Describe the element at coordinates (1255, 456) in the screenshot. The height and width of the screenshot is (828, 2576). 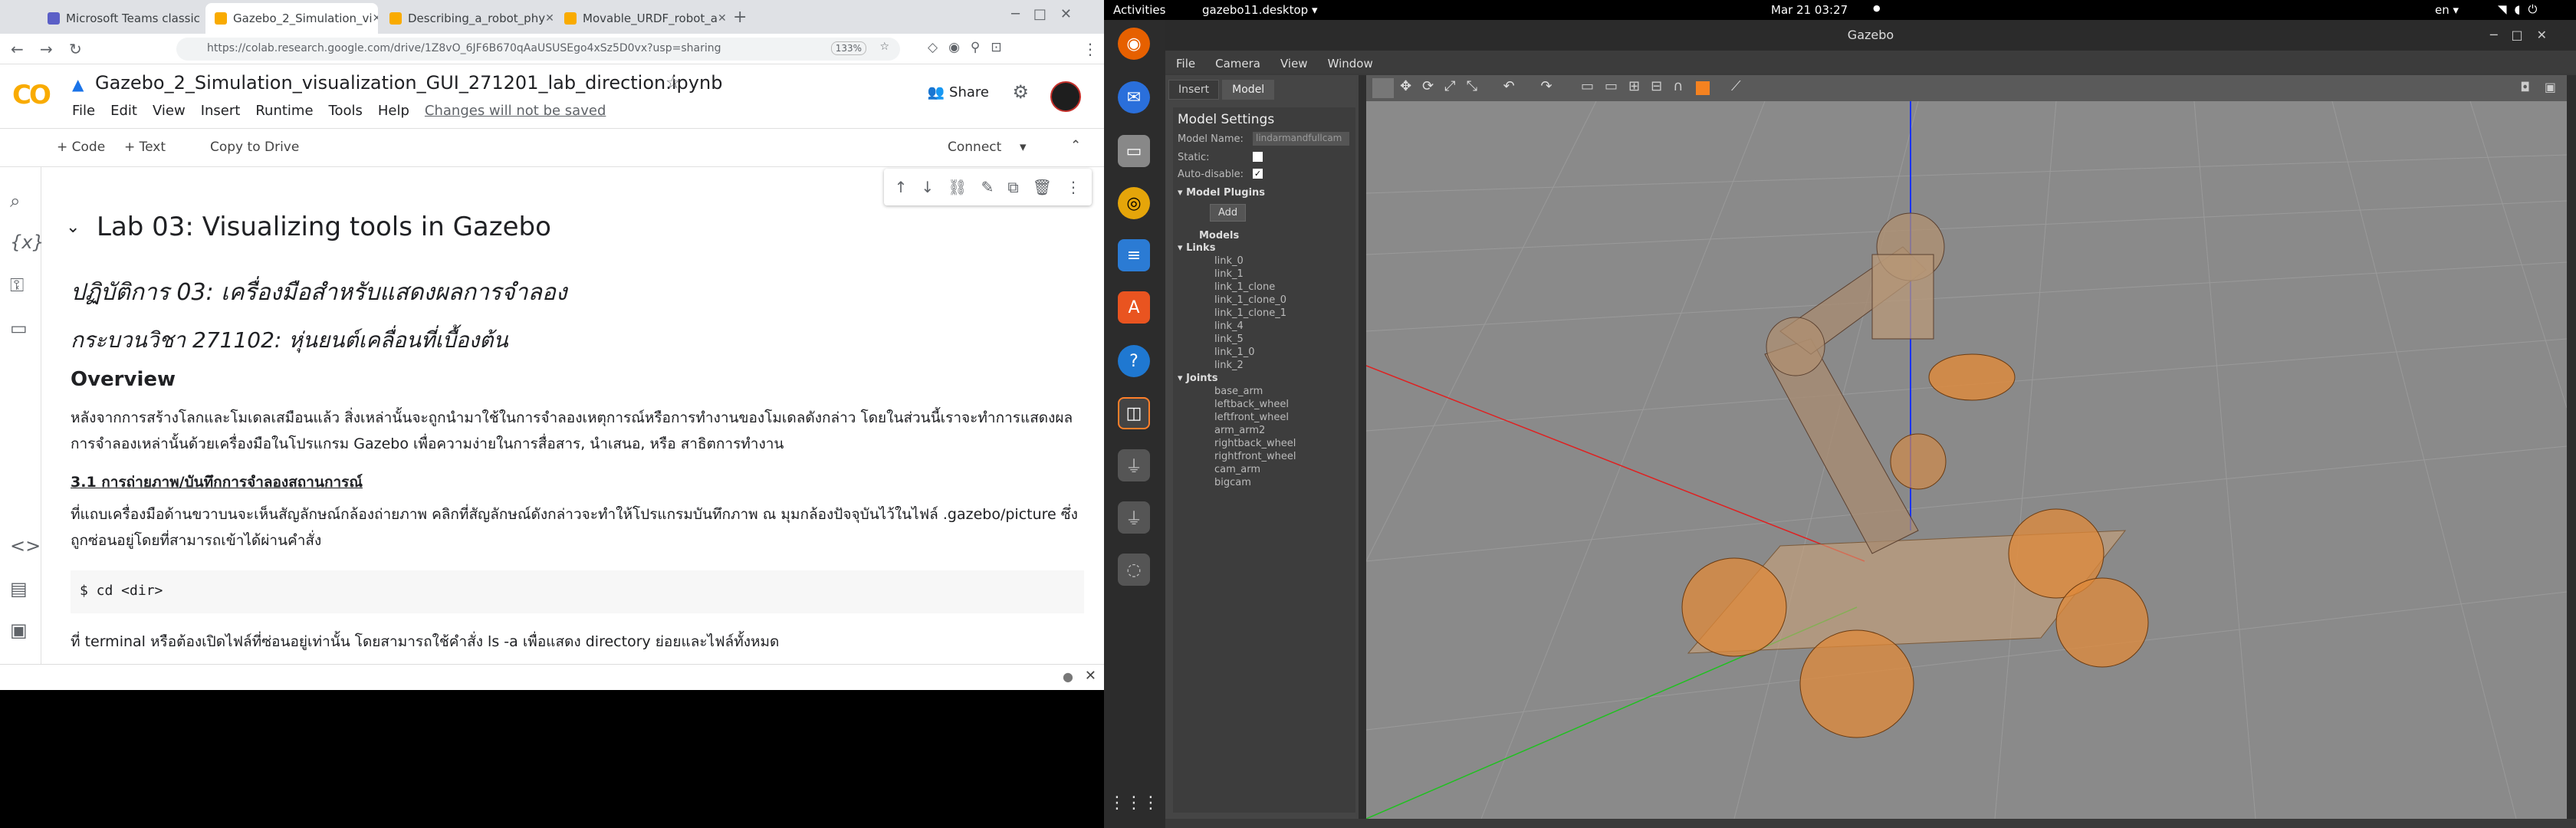
I see `joint-item: rightfront_wheel` at that location.